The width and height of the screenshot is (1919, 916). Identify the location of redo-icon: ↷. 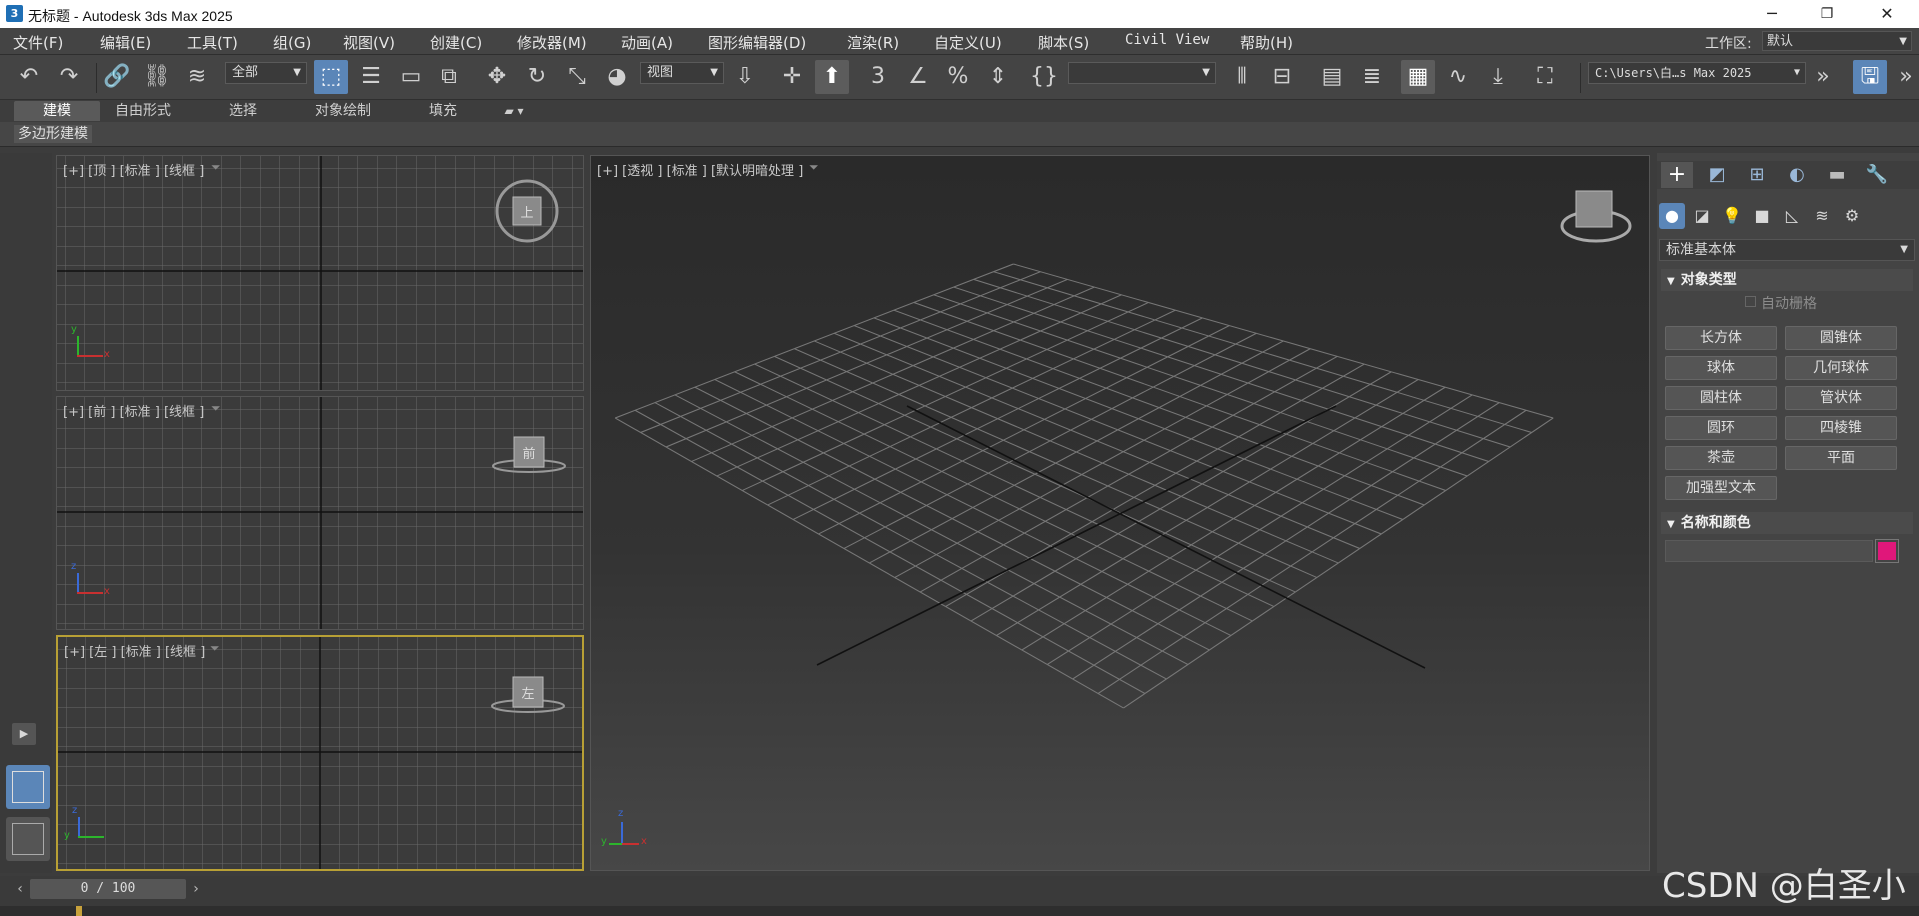
(69, 77).